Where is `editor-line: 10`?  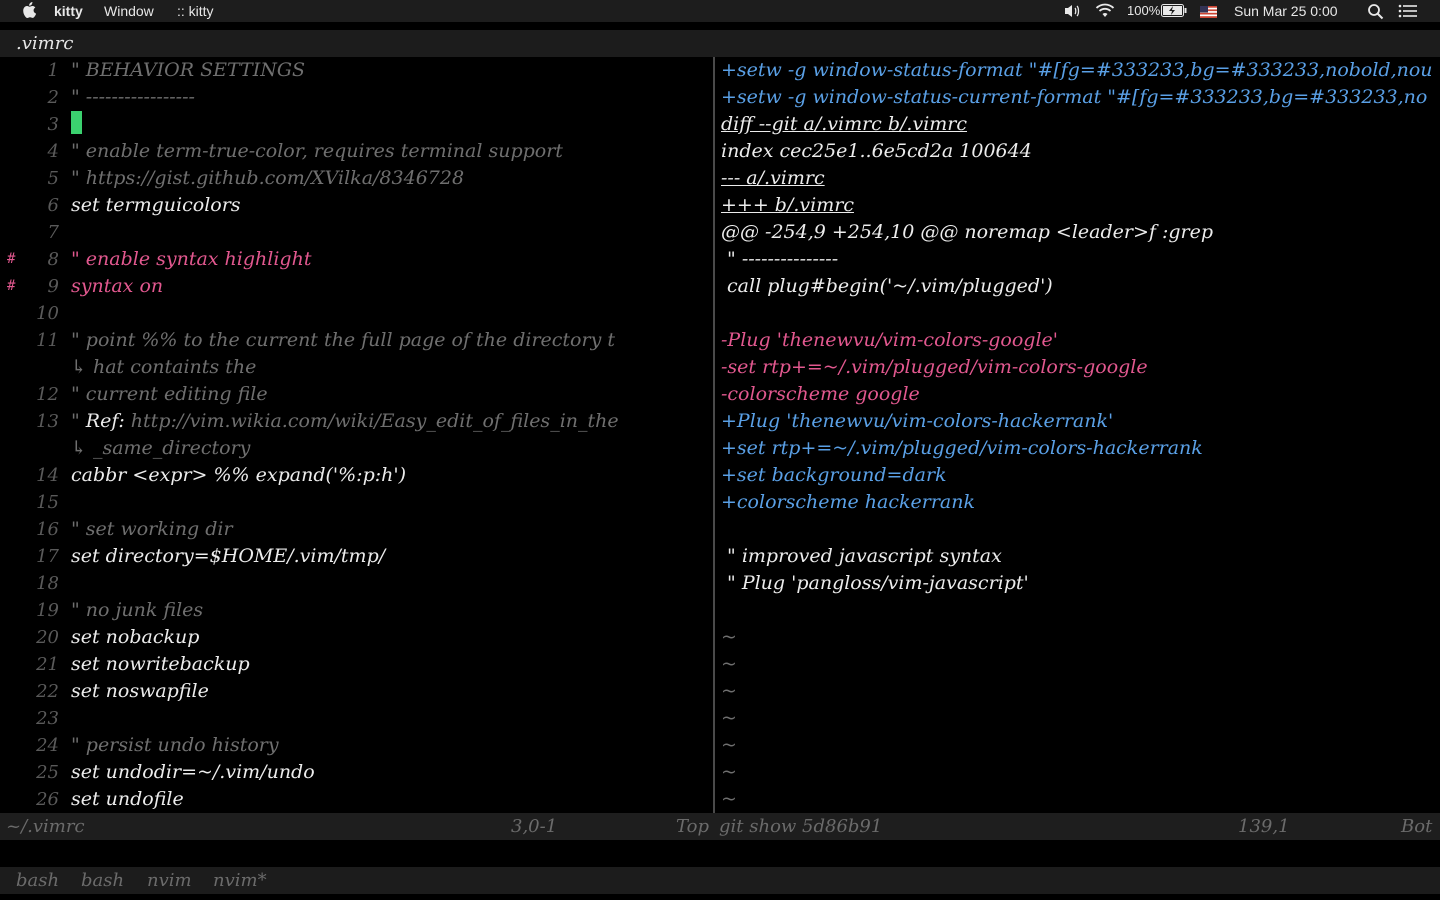
editor-line: 10 is located at coordinates (356, 313).